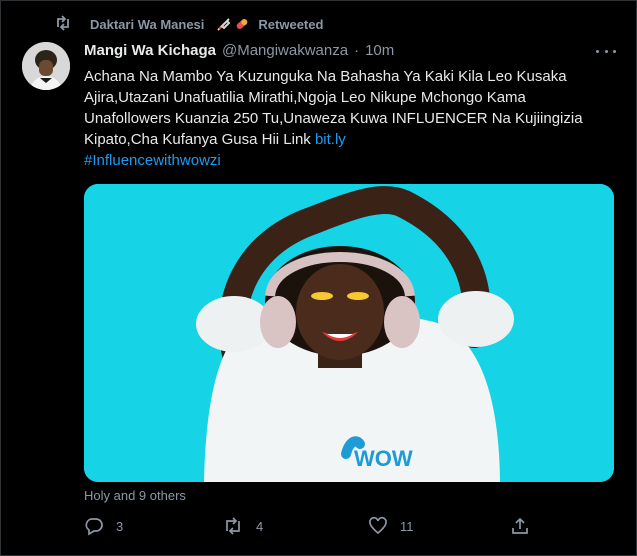  I want to click on reply-button: 3, so click(103, 526).